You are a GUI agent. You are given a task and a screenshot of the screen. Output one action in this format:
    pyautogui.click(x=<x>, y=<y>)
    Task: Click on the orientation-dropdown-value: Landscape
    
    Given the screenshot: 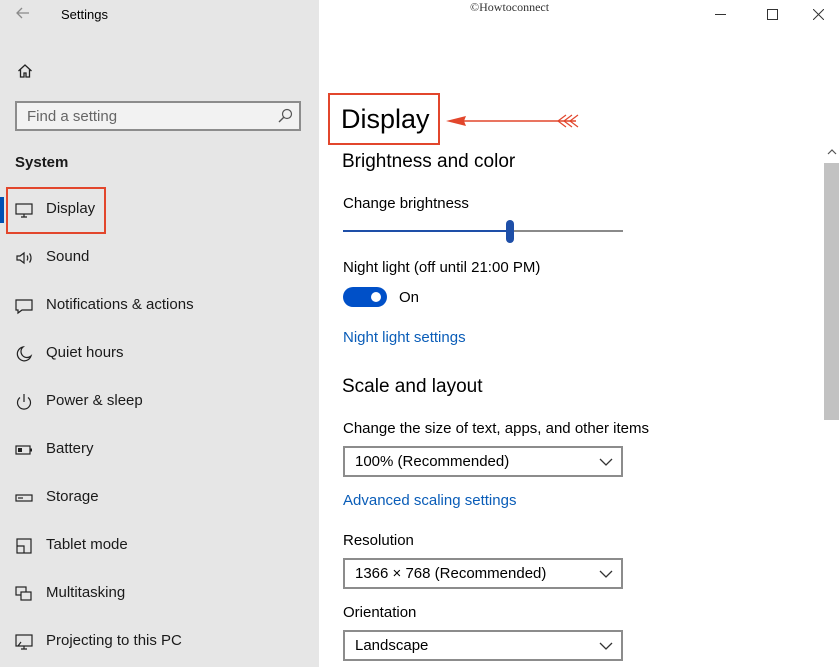 What is the action you would take?
    pyautogui.click(x=392, y=645)
    